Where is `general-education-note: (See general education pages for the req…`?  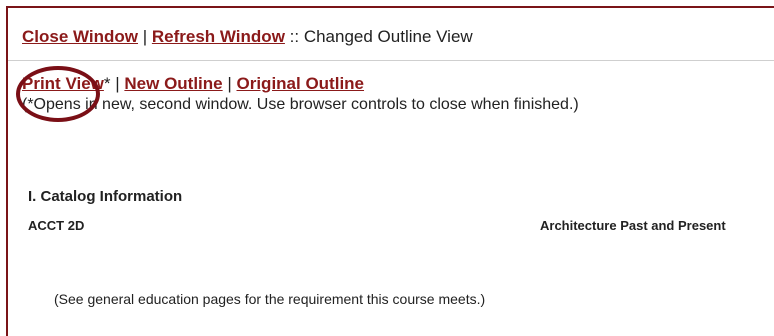
general-education-note: (See general education pages for the req… is located at coordinates (270, 299).